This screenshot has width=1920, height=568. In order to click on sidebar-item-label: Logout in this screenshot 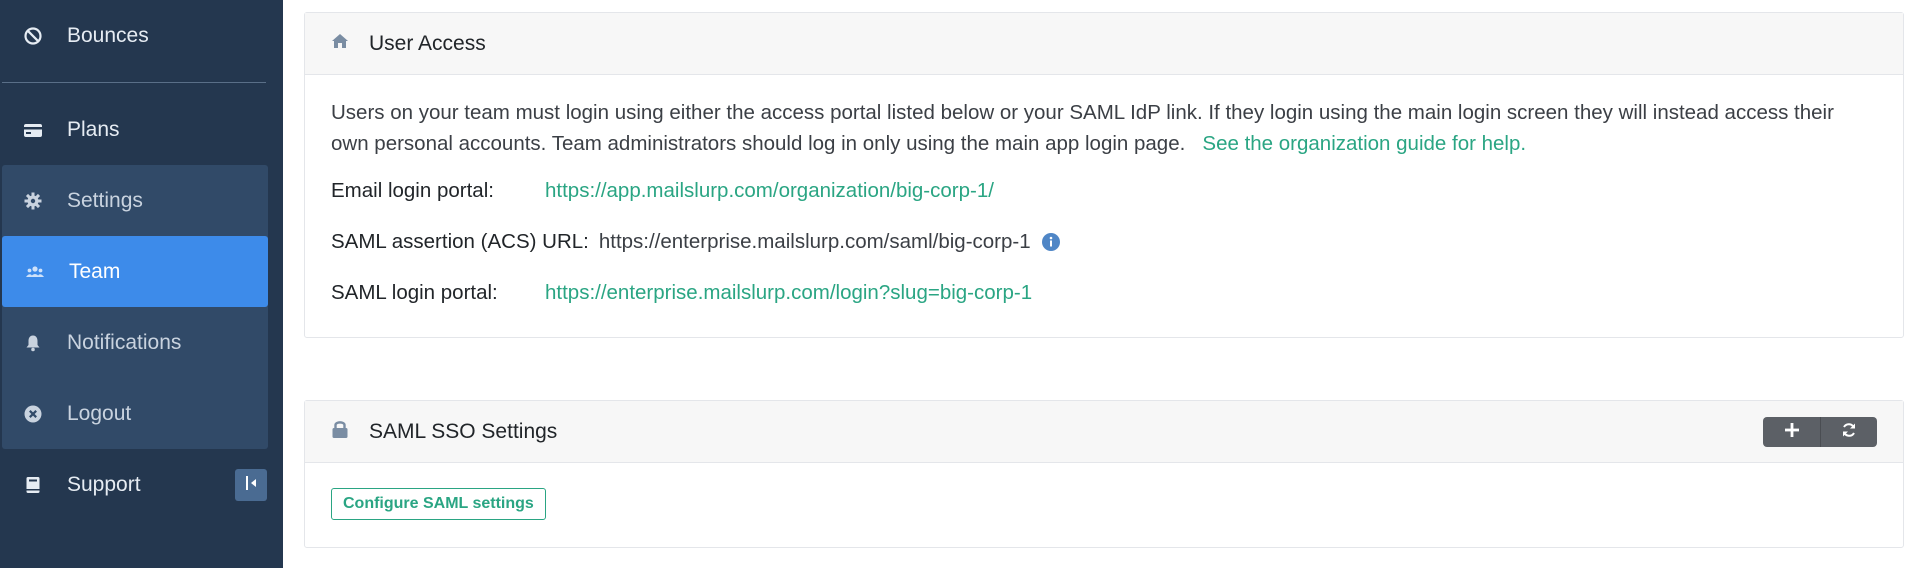, I will do `click(99, 413)`.